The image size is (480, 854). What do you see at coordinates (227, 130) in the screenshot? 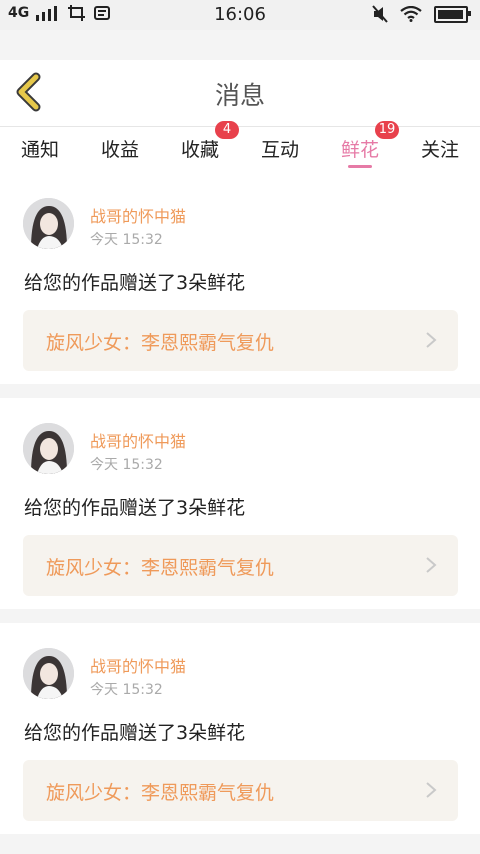
I see `unread-badge: 4` at bounding box center [227, 130].